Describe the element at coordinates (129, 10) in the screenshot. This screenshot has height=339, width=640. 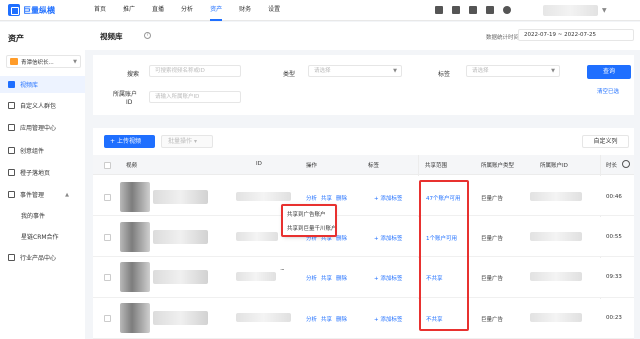
I see `nav-promotion: 推广` at that location.